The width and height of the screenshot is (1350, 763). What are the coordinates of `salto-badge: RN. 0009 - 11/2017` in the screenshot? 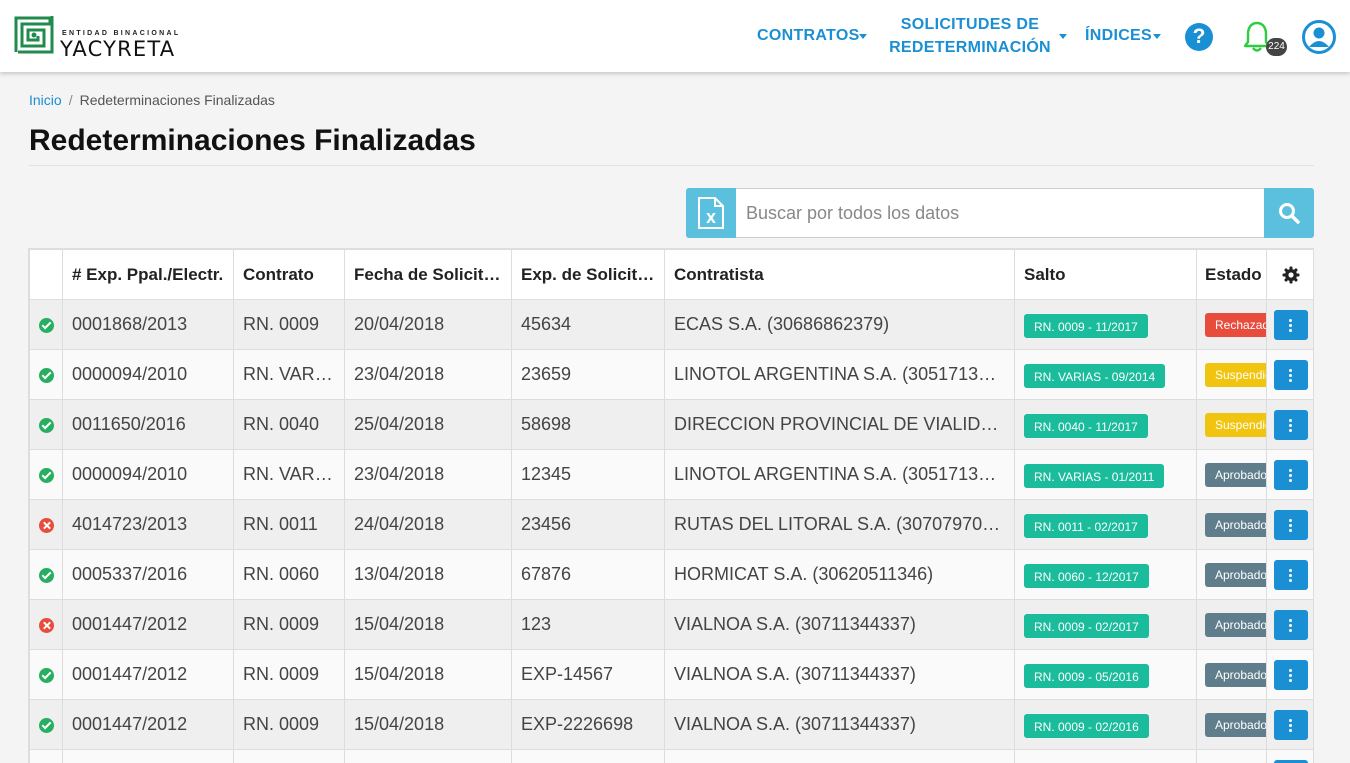 It's located at (1086, 326).